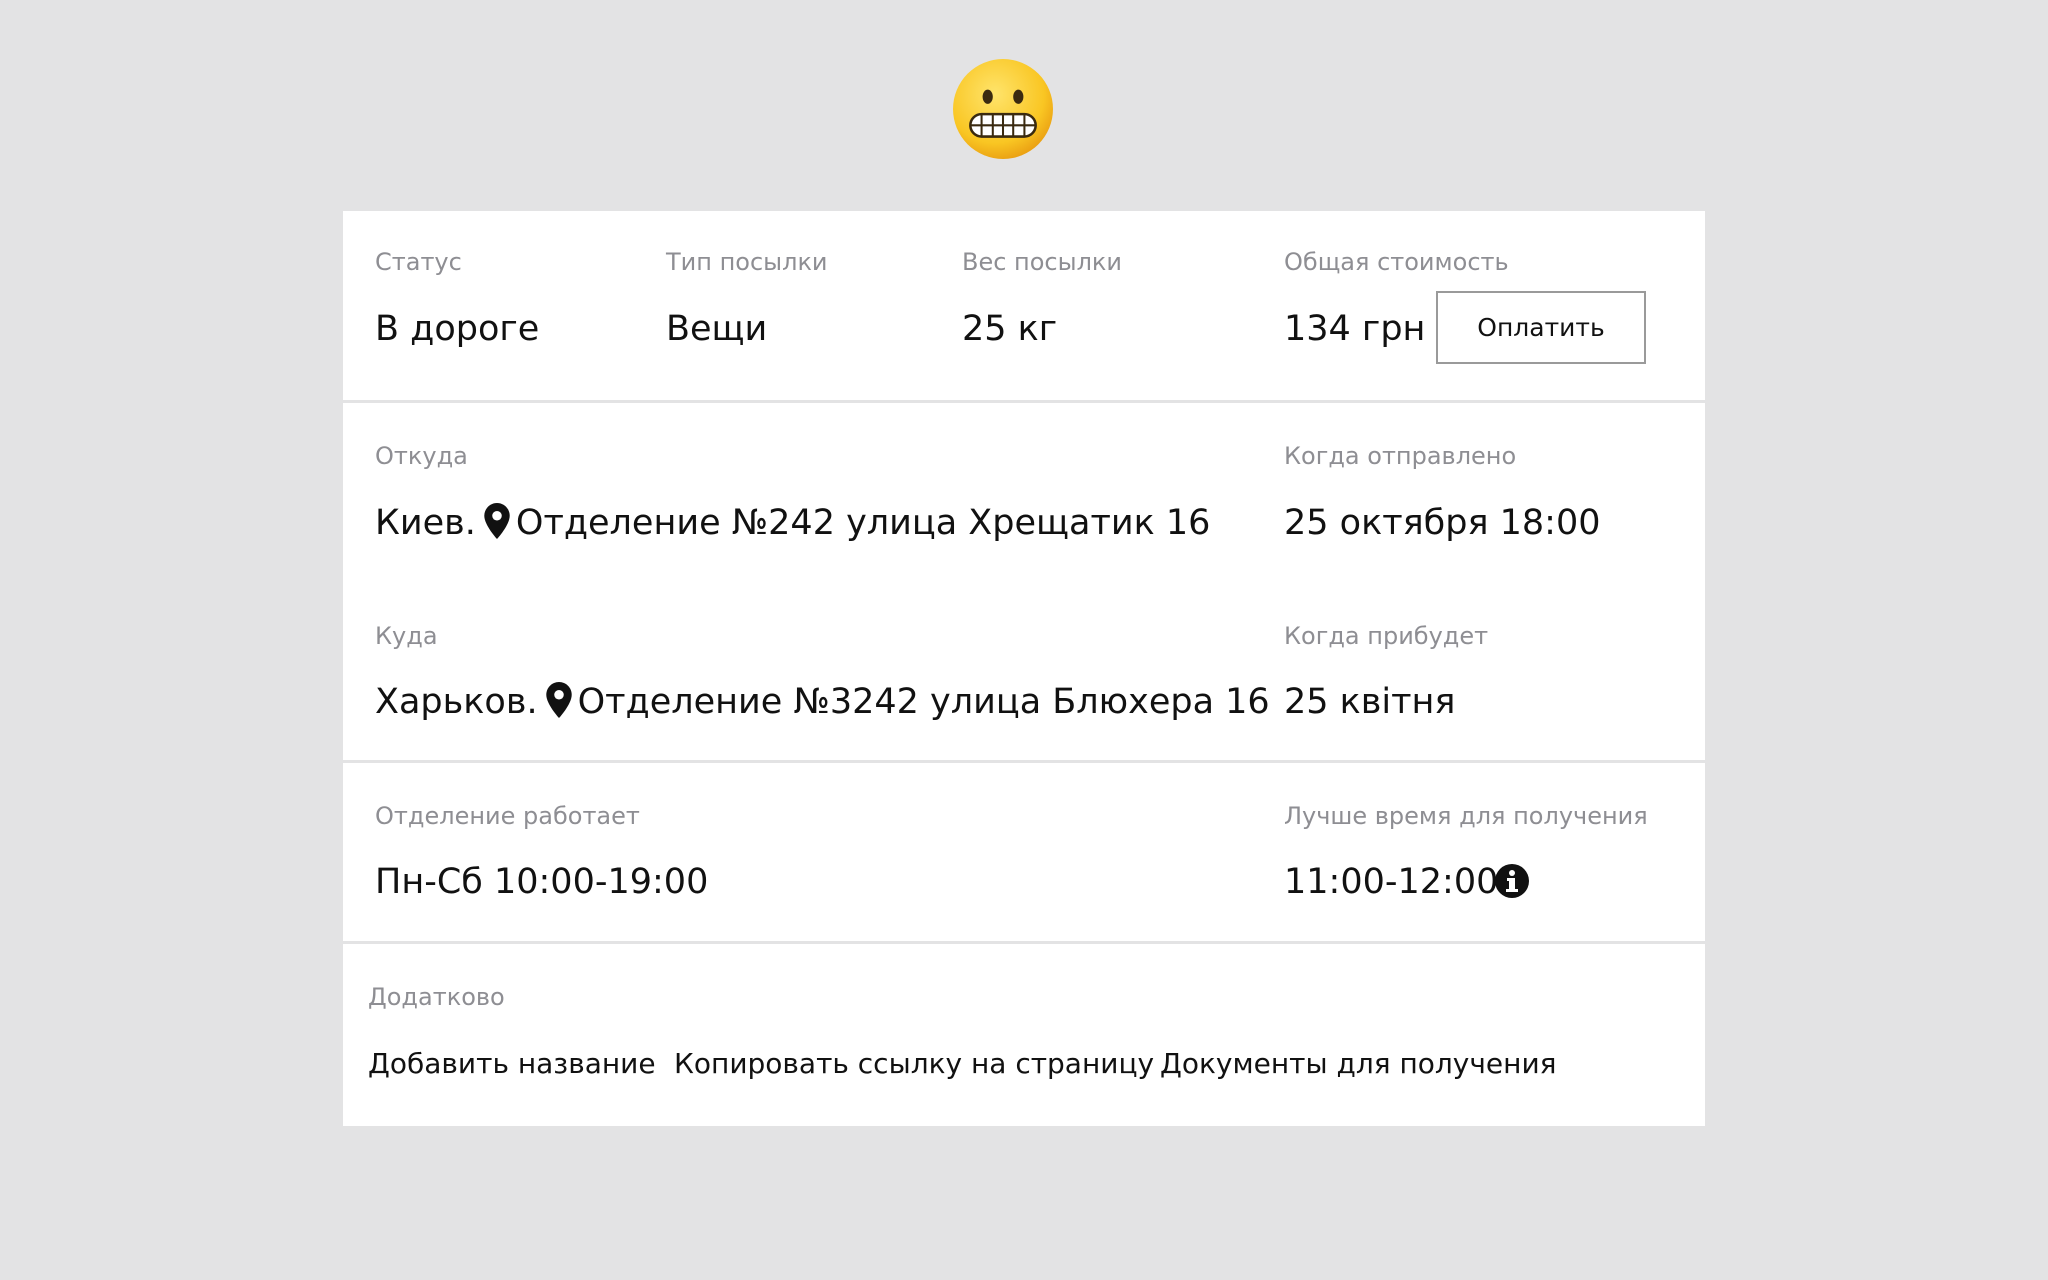 The width and height of the screenshot is (2048, 1280). I want to click on to-label: Куда, so click(406, 636).